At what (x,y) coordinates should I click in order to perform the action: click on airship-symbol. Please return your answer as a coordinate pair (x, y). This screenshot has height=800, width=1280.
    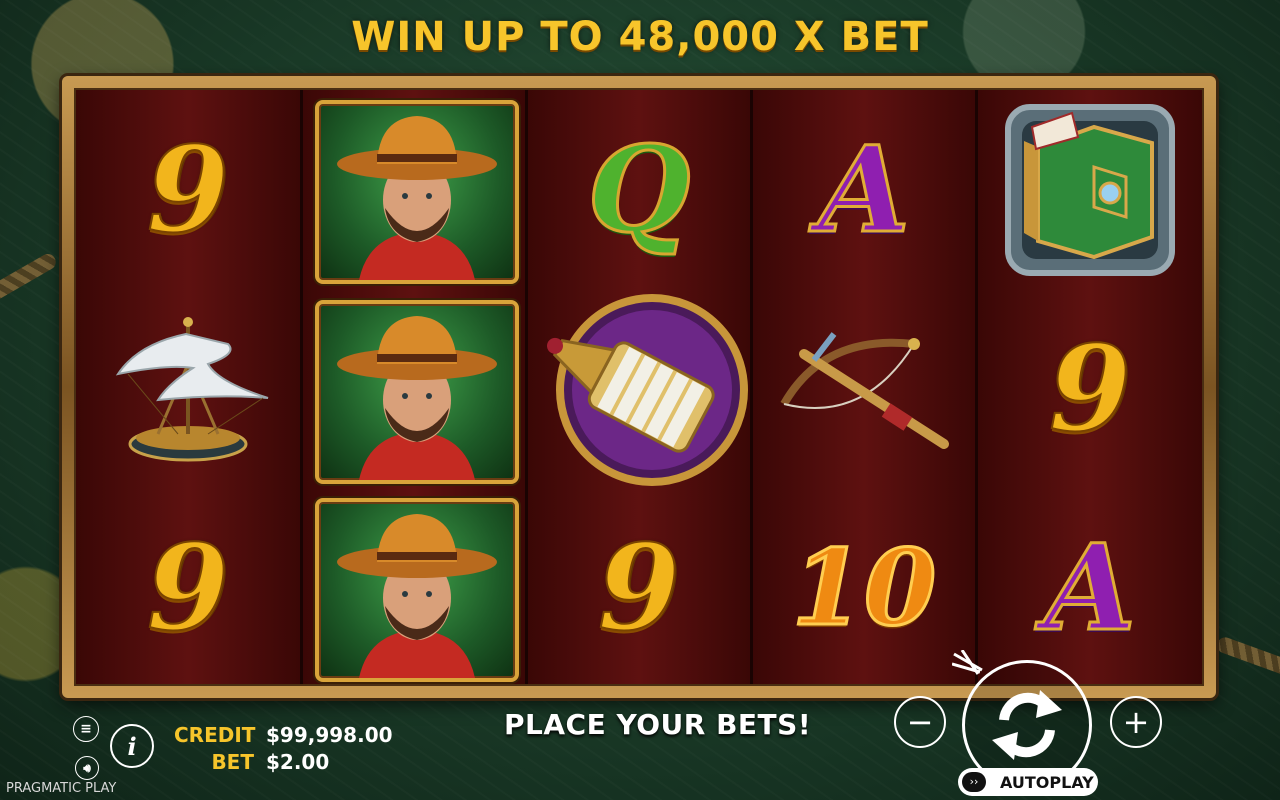
    Looking at the image, I should click on (188, 389).